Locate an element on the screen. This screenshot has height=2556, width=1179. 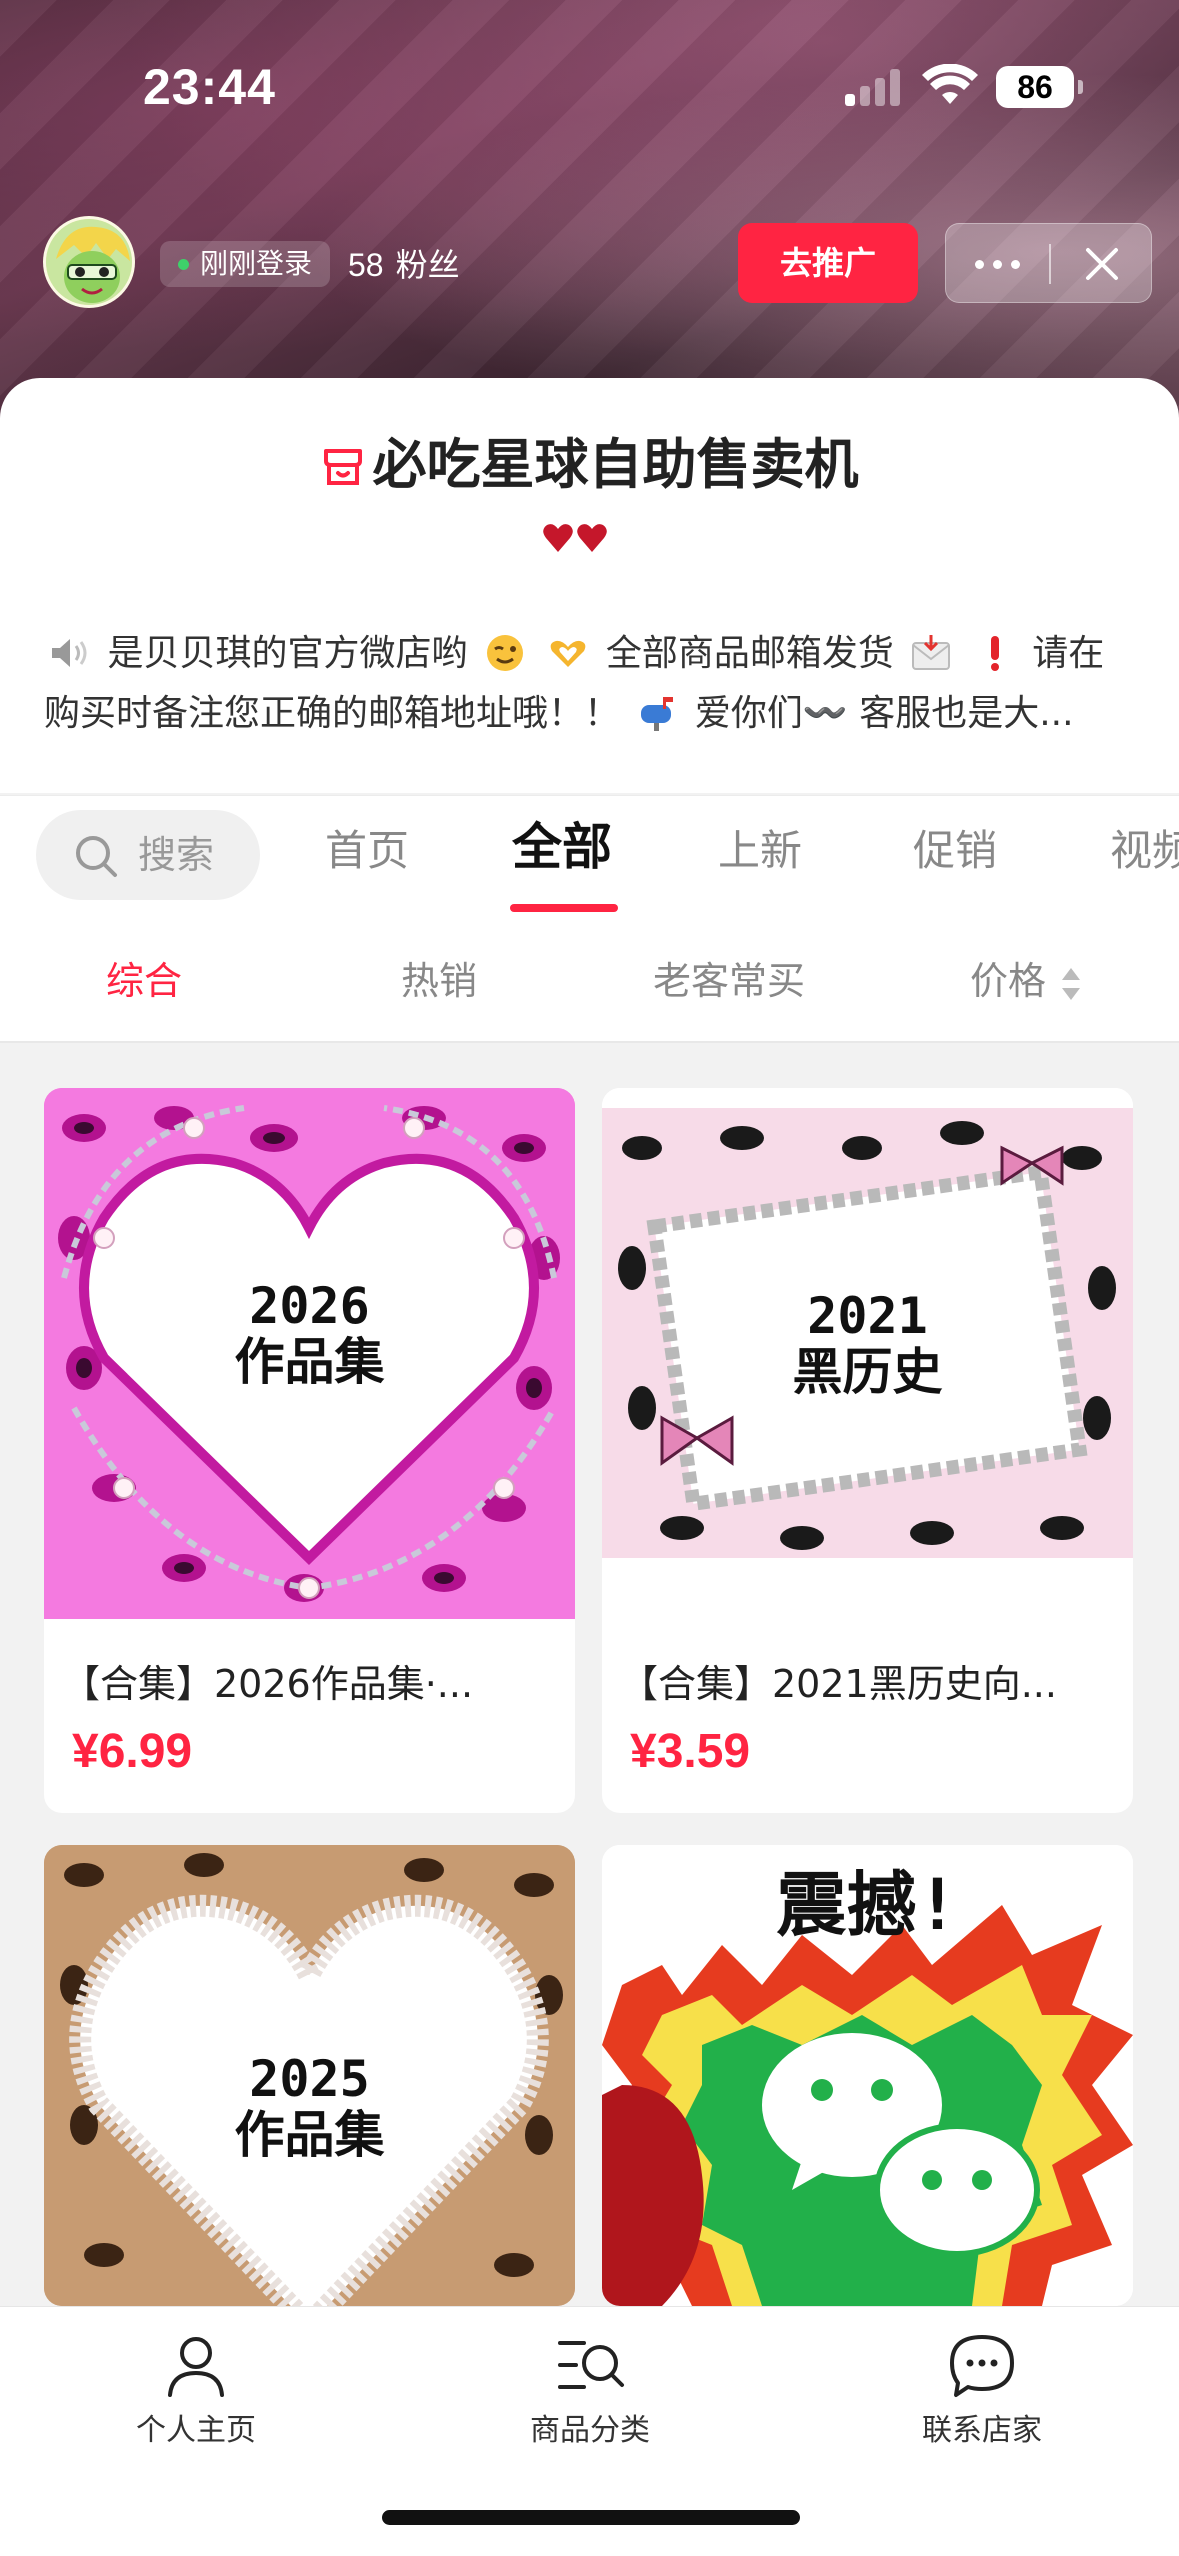
product-thumbnail: 2026 作品集 is located at coordinates (309, 1353).